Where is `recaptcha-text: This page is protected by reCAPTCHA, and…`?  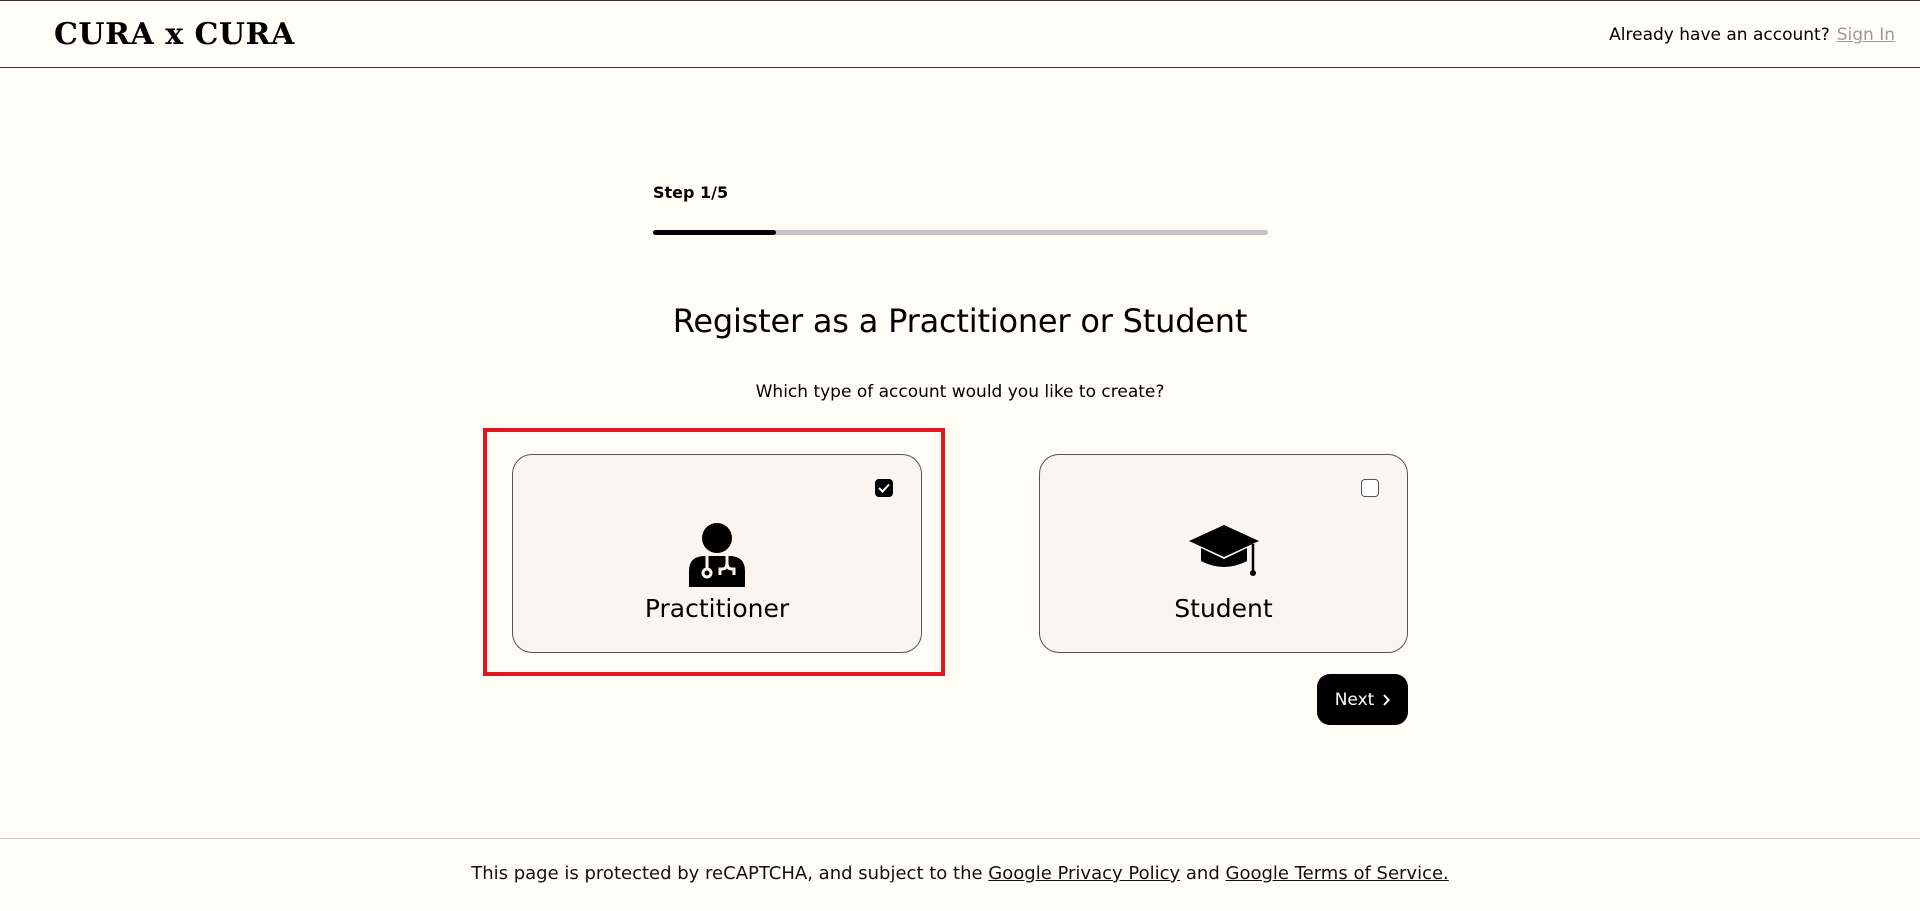 recaptcha-text: This page is protected by reCAPTCHA, and… is located at coordinates (727, 873).